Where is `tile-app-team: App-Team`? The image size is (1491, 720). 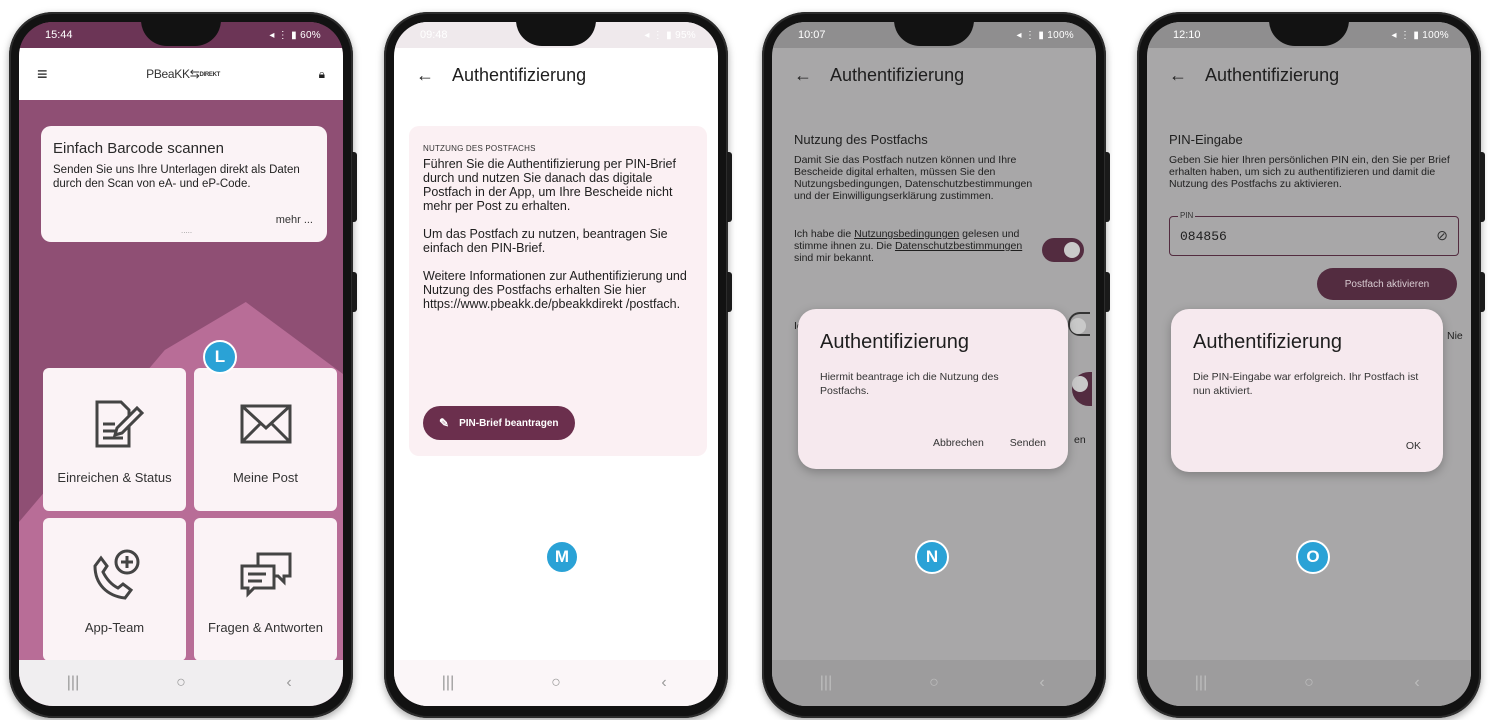
tile-app-team: App-Team is located at coordinates (114, 589).